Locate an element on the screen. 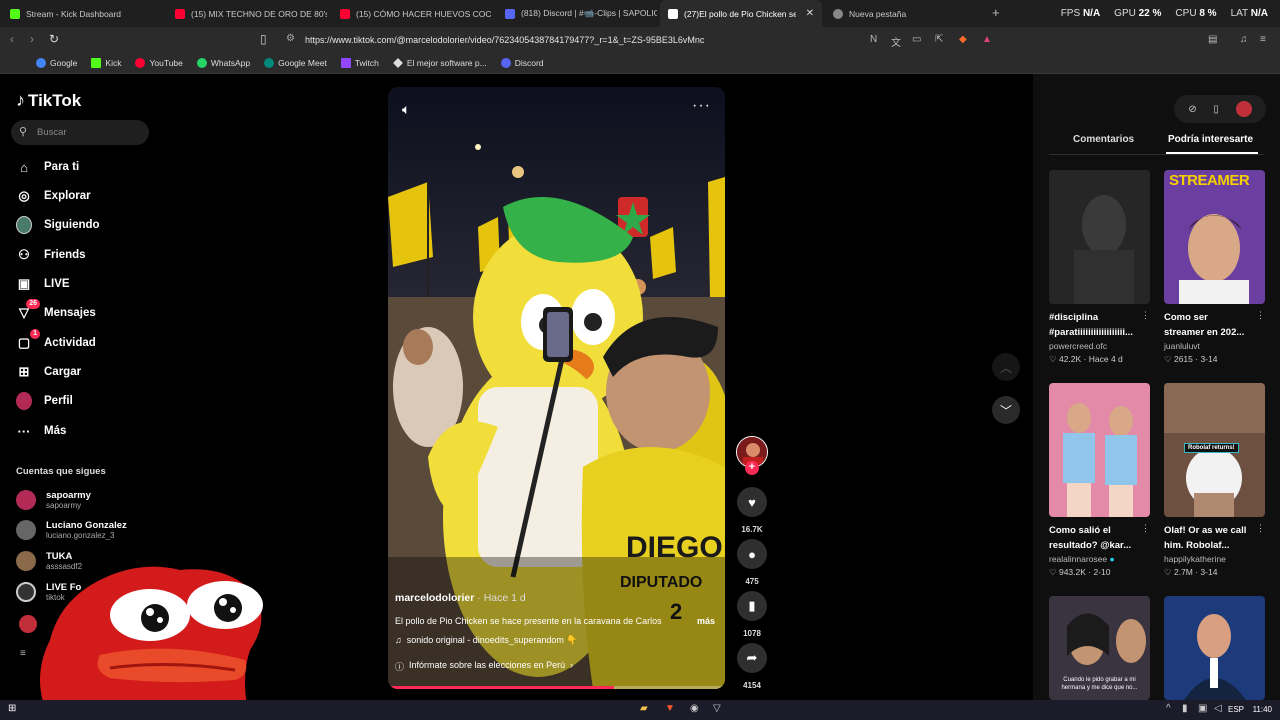 The height and width of the screenshot is (720, 1280). nav-live: ▣ LIVE is located at coordinates (43, 284).